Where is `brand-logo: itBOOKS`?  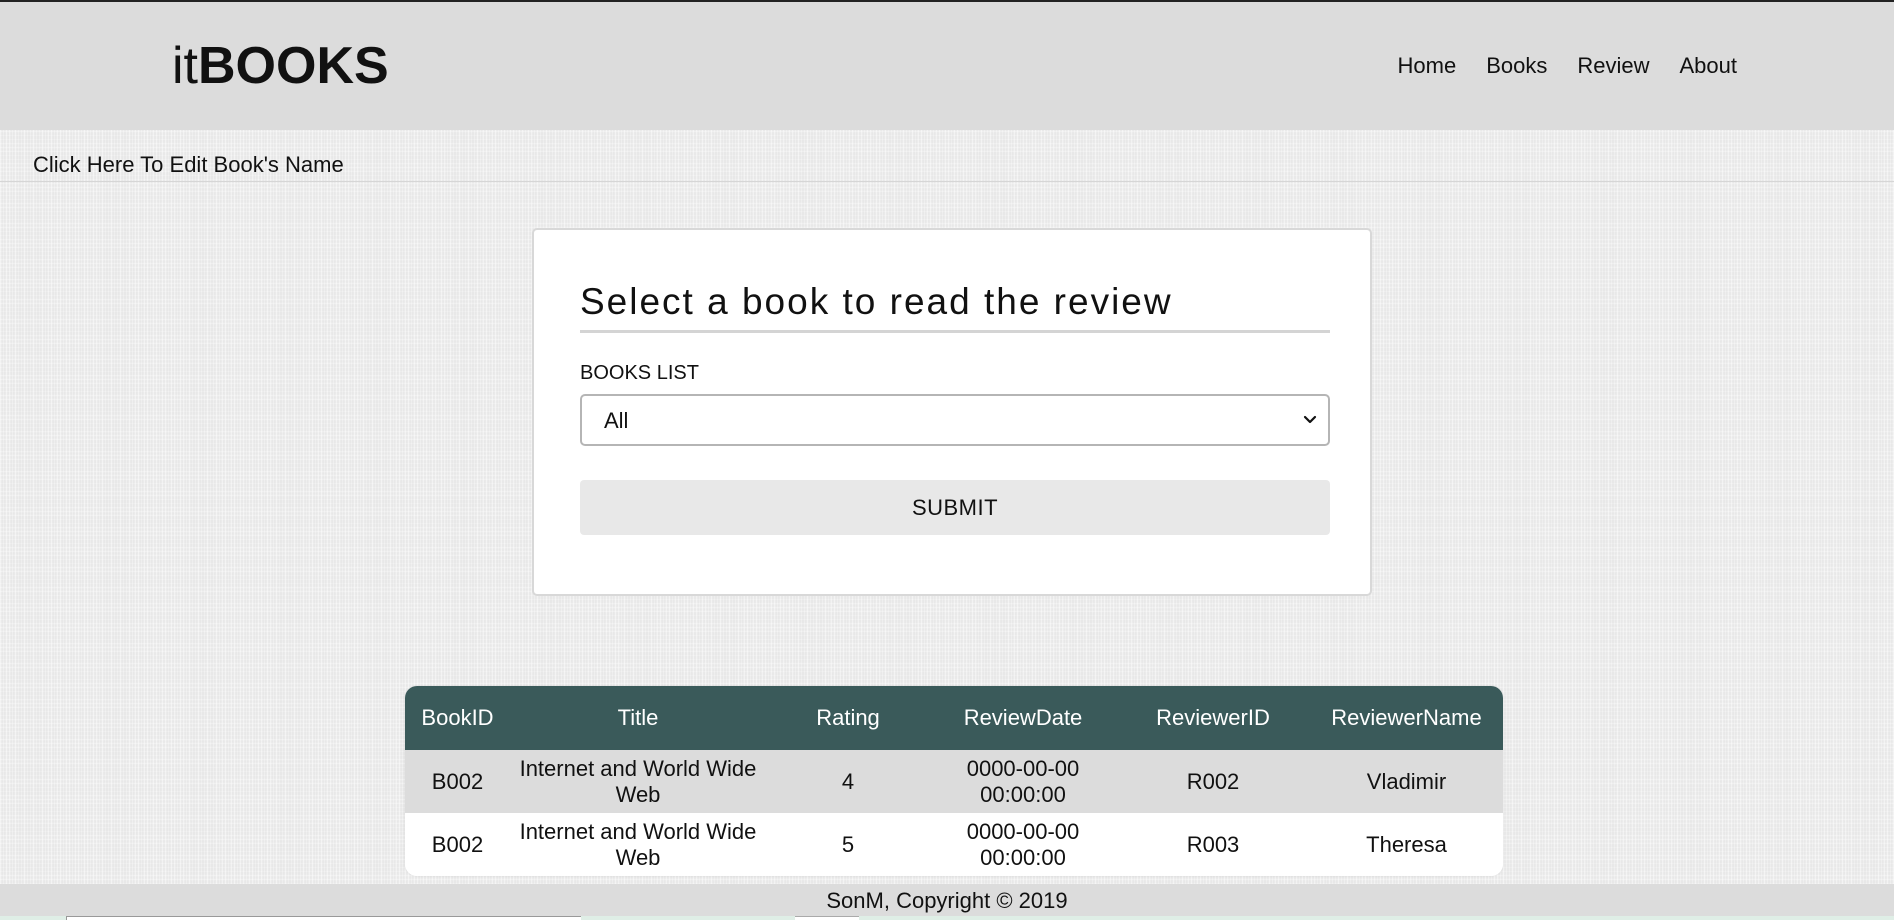
brand-logo: itBOOKS is located at coordinates (280, 66).